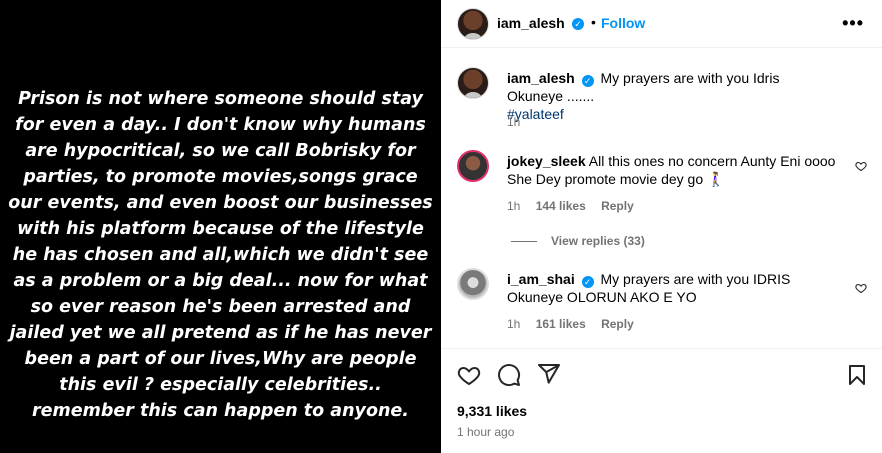 This screenshot has width=882, height=453. What do you see at coordinates (485, 432) in the screenshot?
I see `post-timestamp: 1 hour ago` at bounding box center [485, 432].